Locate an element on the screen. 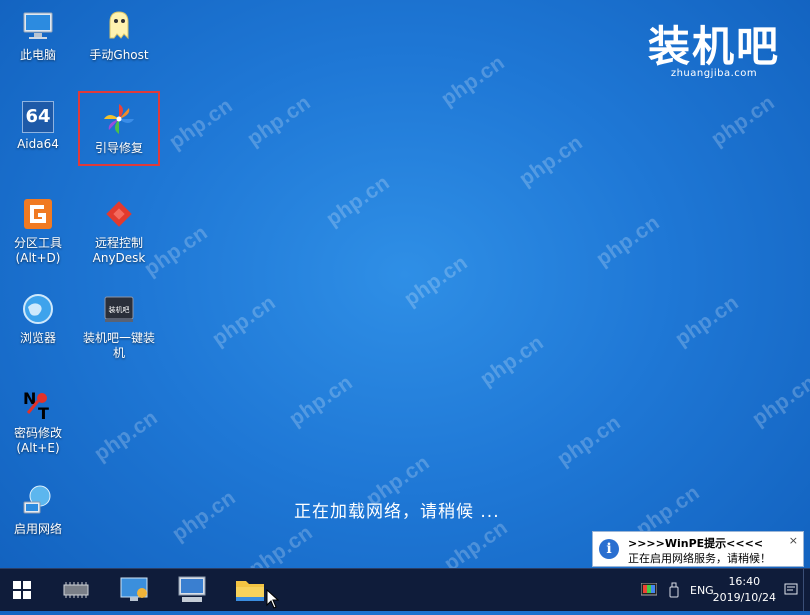  notification-message: 正在启用网络服务，请稍候！ is located at coordinates (699, 558).